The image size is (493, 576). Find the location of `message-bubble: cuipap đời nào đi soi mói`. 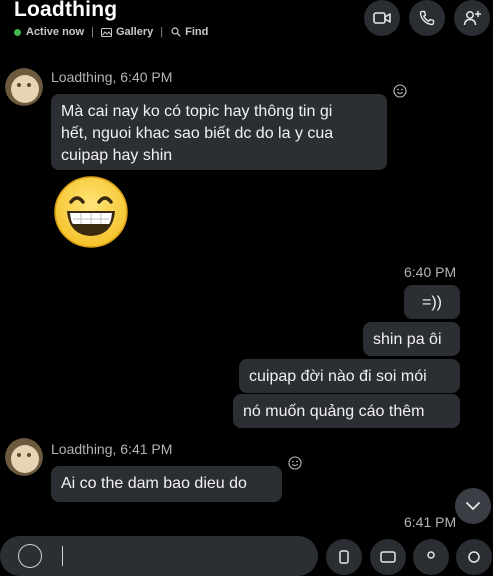

message-bubble: cuipap đời nào đi soi mói is located at coordinates (349, 376).